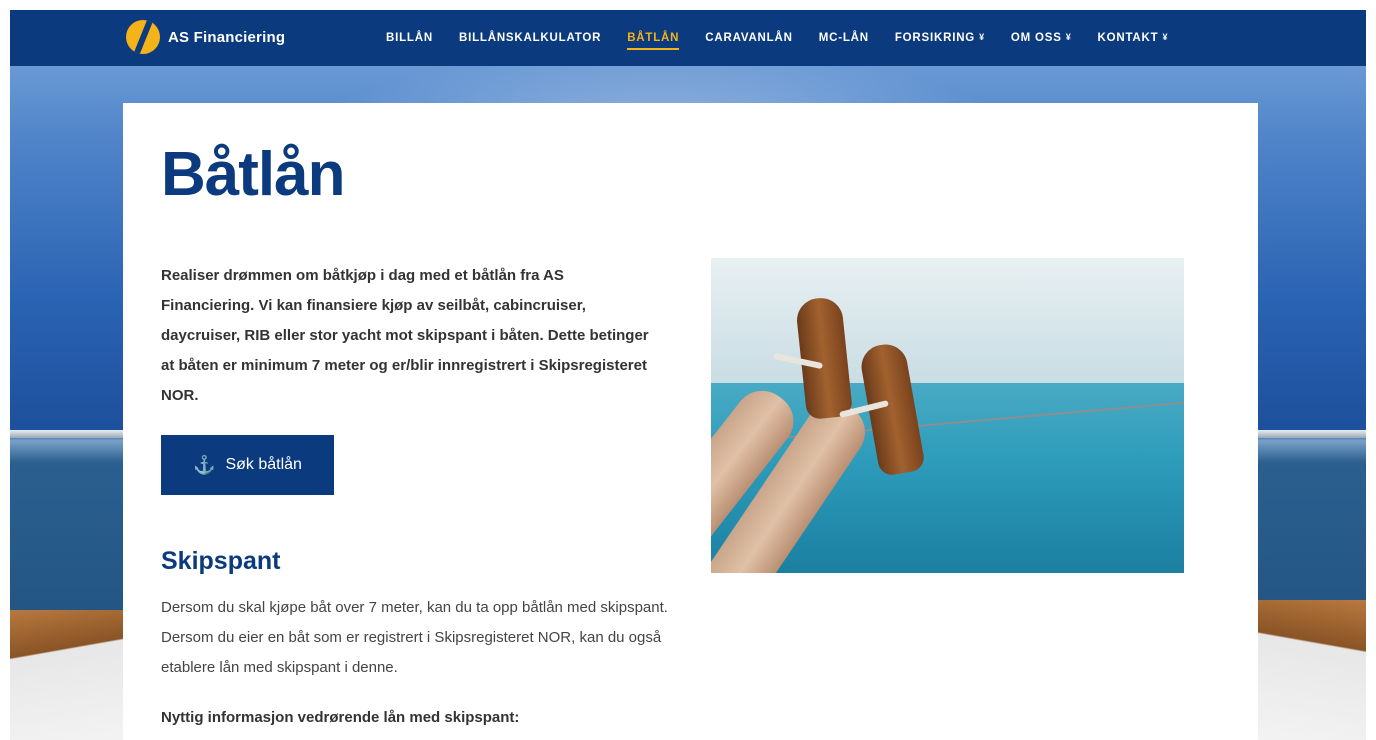 The height and width of the screenshot is (740, 1376). Describe the element at coordinates (1311, 434) in the screenshot. I see `boat-rail-right` at that location.